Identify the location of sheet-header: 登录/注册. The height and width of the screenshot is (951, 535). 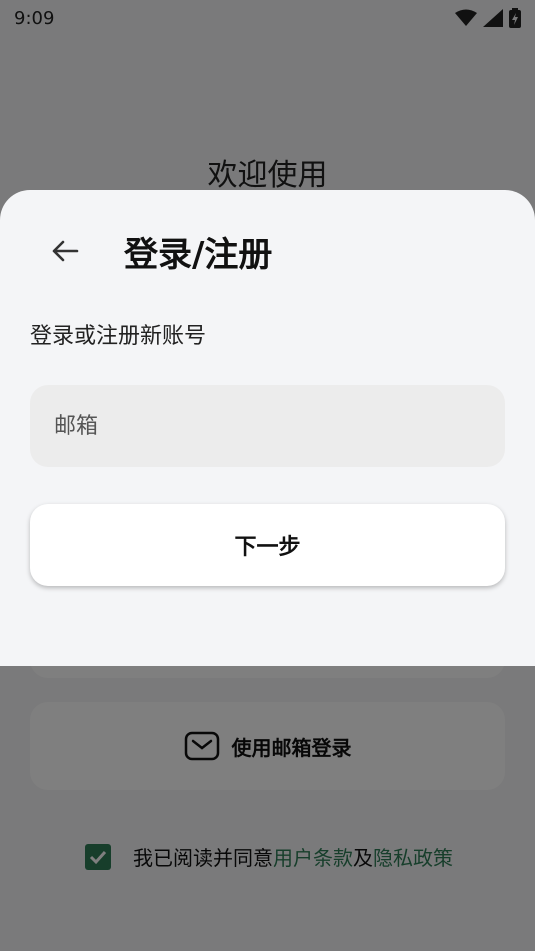
(156, 251).